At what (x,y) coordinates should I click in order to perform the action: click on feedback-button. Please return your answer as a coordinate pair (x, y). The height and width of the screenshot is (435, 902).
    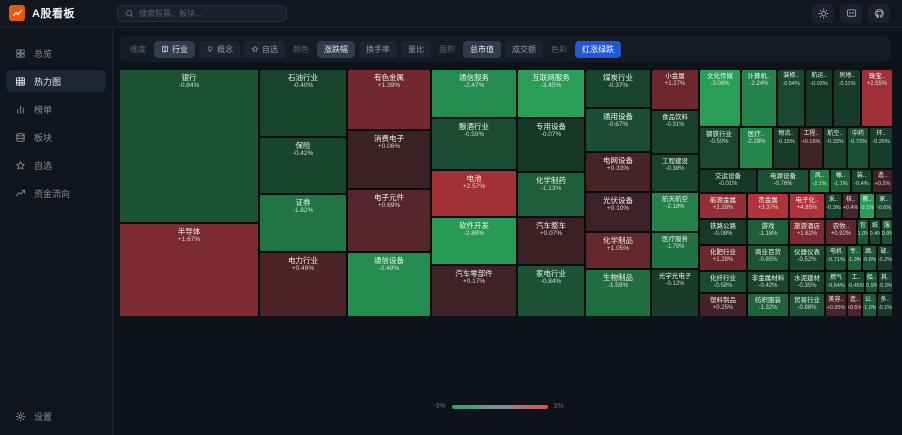
    Looking at the image, I should click on (851, 13).